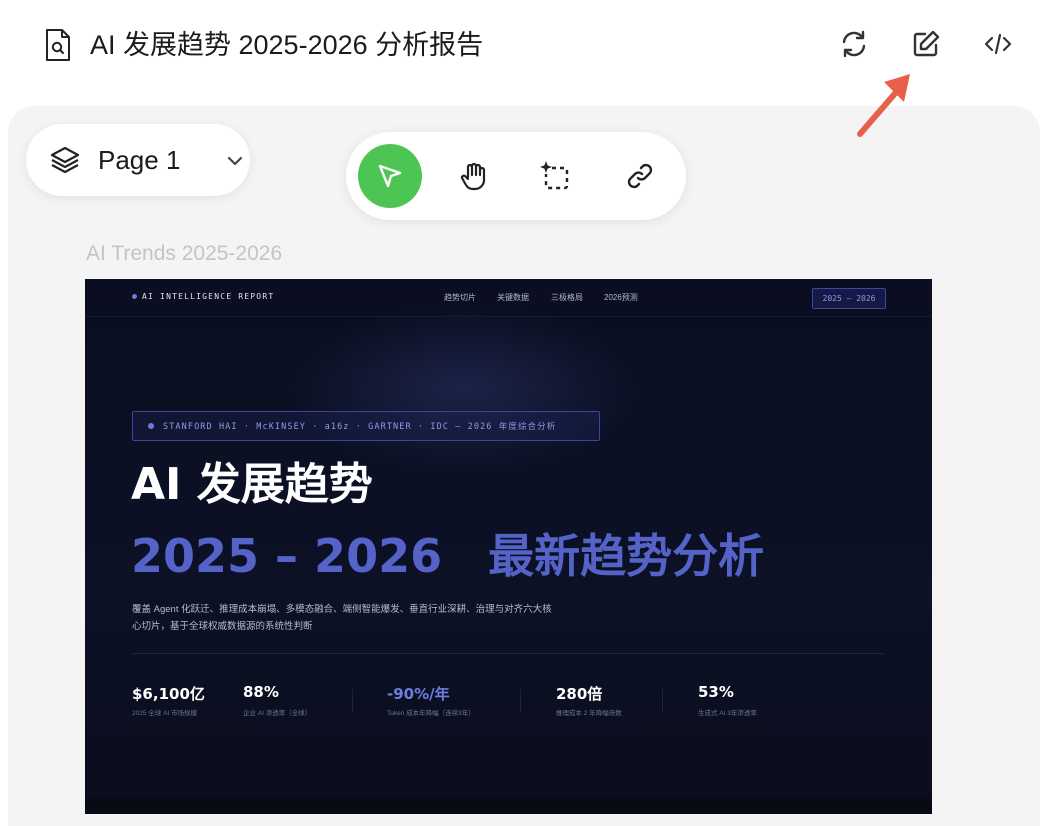 The image size is (1050, 826). What do you see at coordinates (849, 298) in the screenshot?
I see `year-badge: 2025 — 2026` at bounding box center [849, 298].